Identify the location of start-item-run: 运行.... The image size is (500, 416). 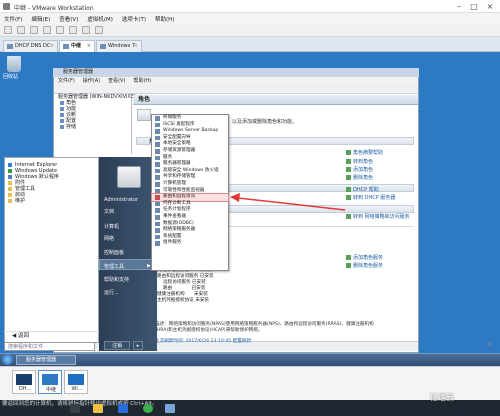
(111, 292).